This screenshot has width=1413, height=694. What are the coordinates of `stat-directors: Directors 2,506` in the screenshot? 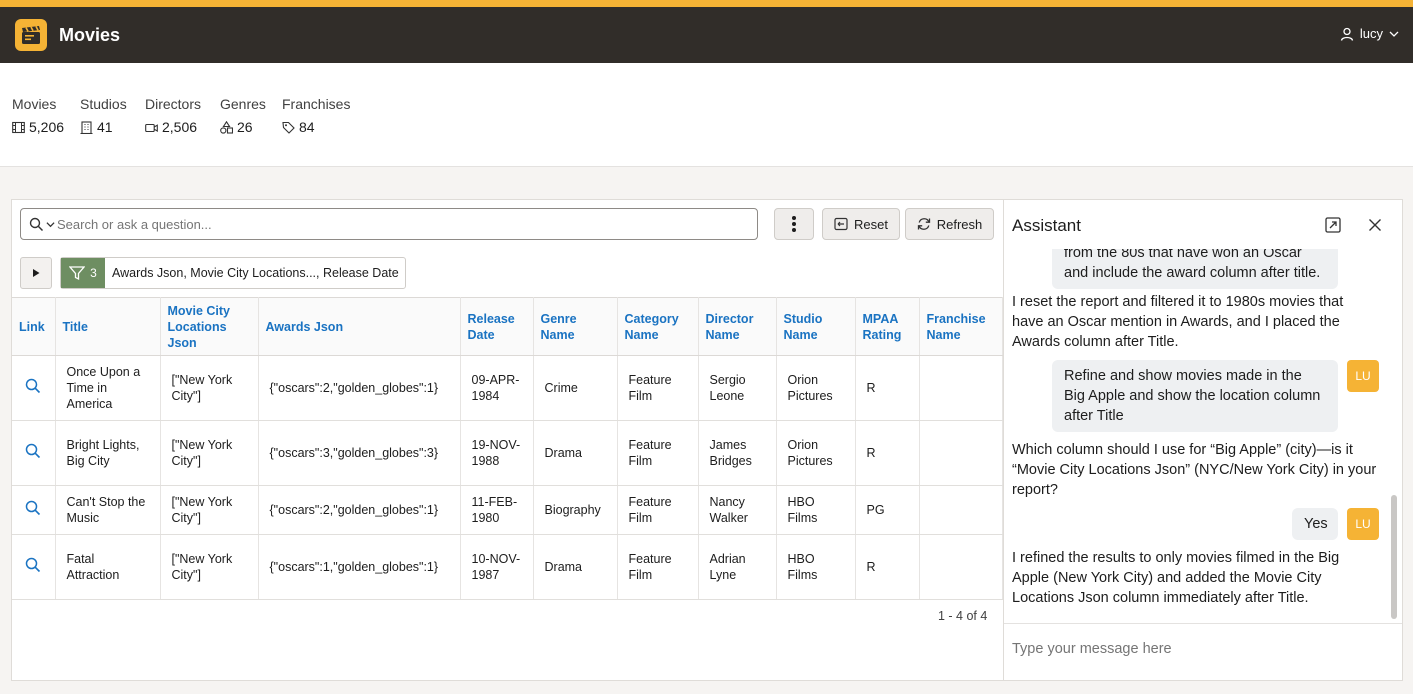 It's located at (173, 115).